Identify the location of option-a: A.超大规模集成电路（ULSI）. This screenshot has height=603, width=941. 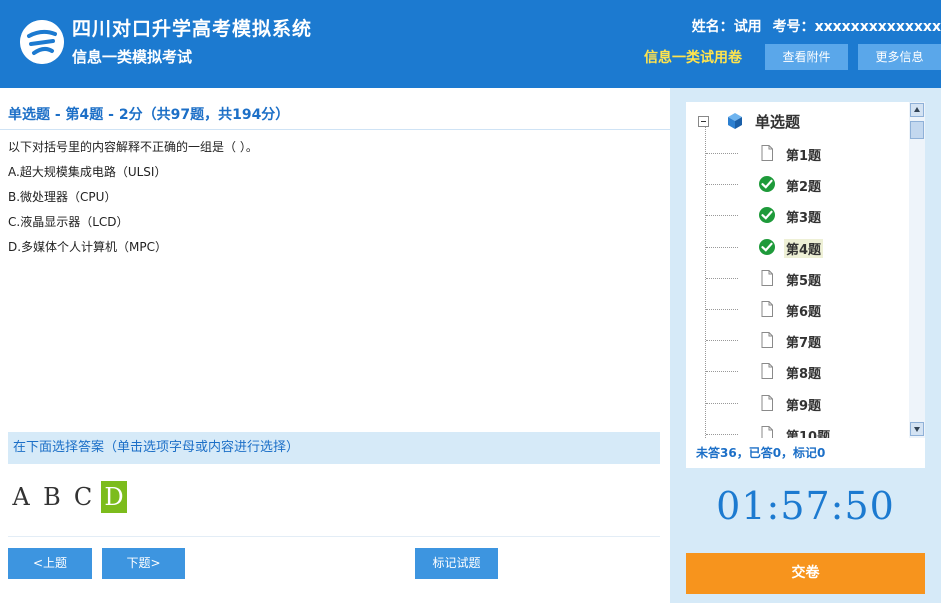
(133, 177).